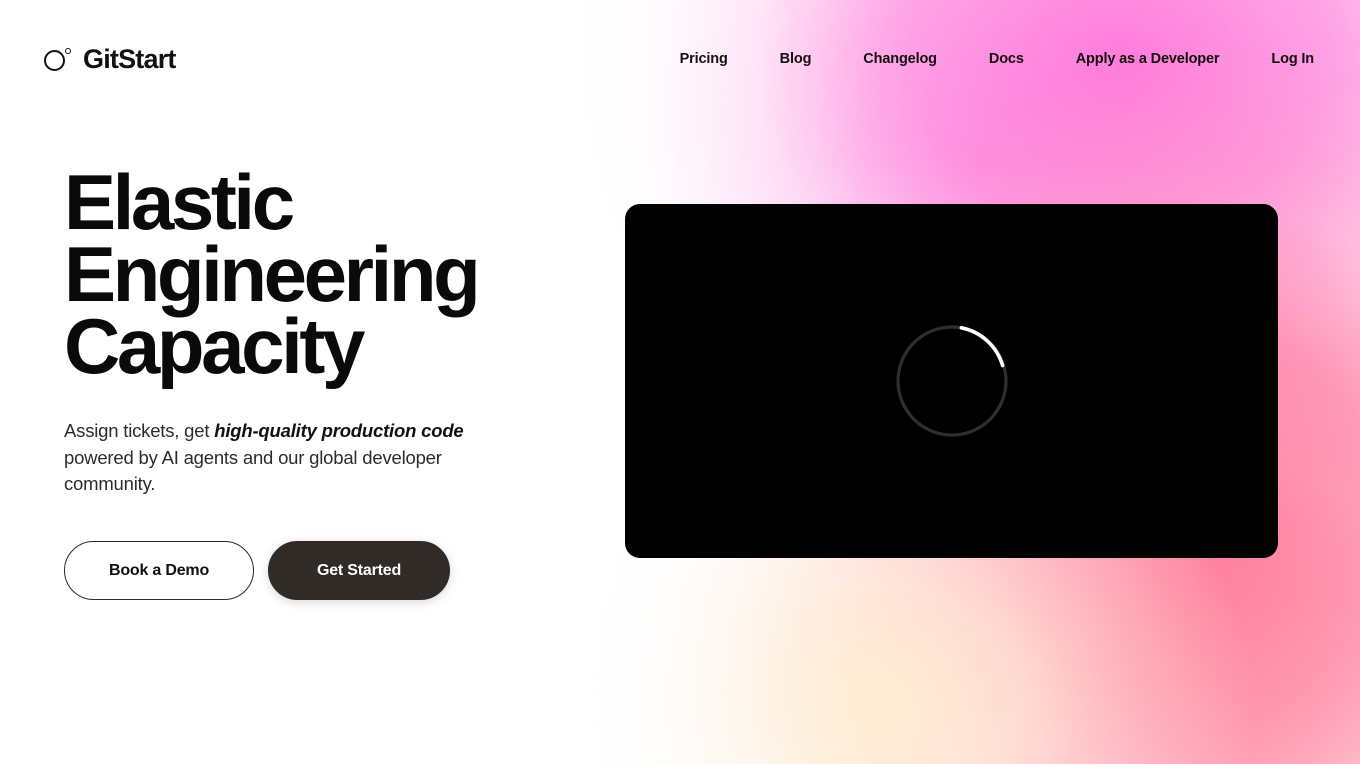  What do you see at coordinates (796, 59) in the screenshot?
I see `nav-item-blog: Blog` at bounding box center [796, 59].